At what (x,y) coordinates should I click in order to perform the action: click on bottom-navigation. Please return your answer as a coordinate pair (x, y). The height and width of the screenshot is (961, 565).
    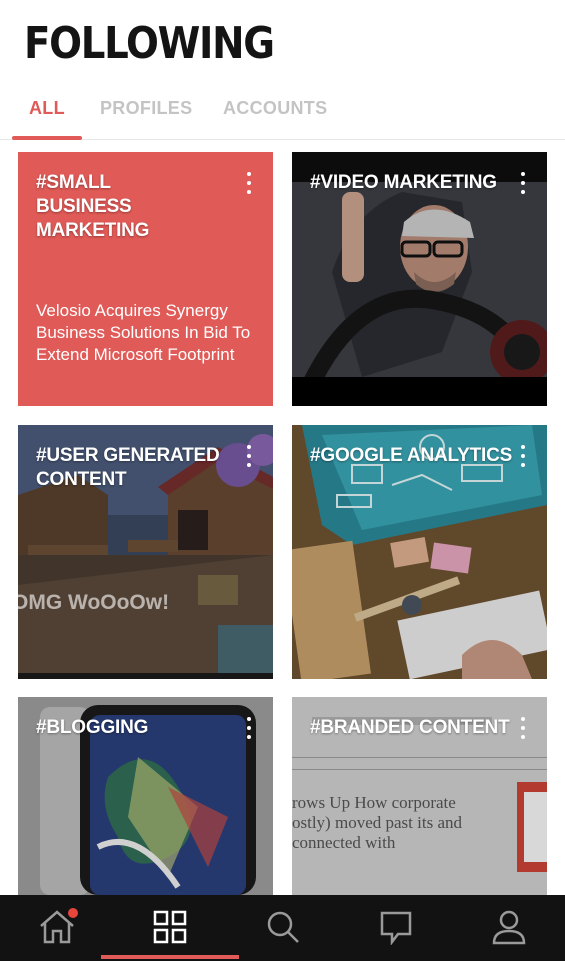
    Looking at the image, I should click on (282, 928).